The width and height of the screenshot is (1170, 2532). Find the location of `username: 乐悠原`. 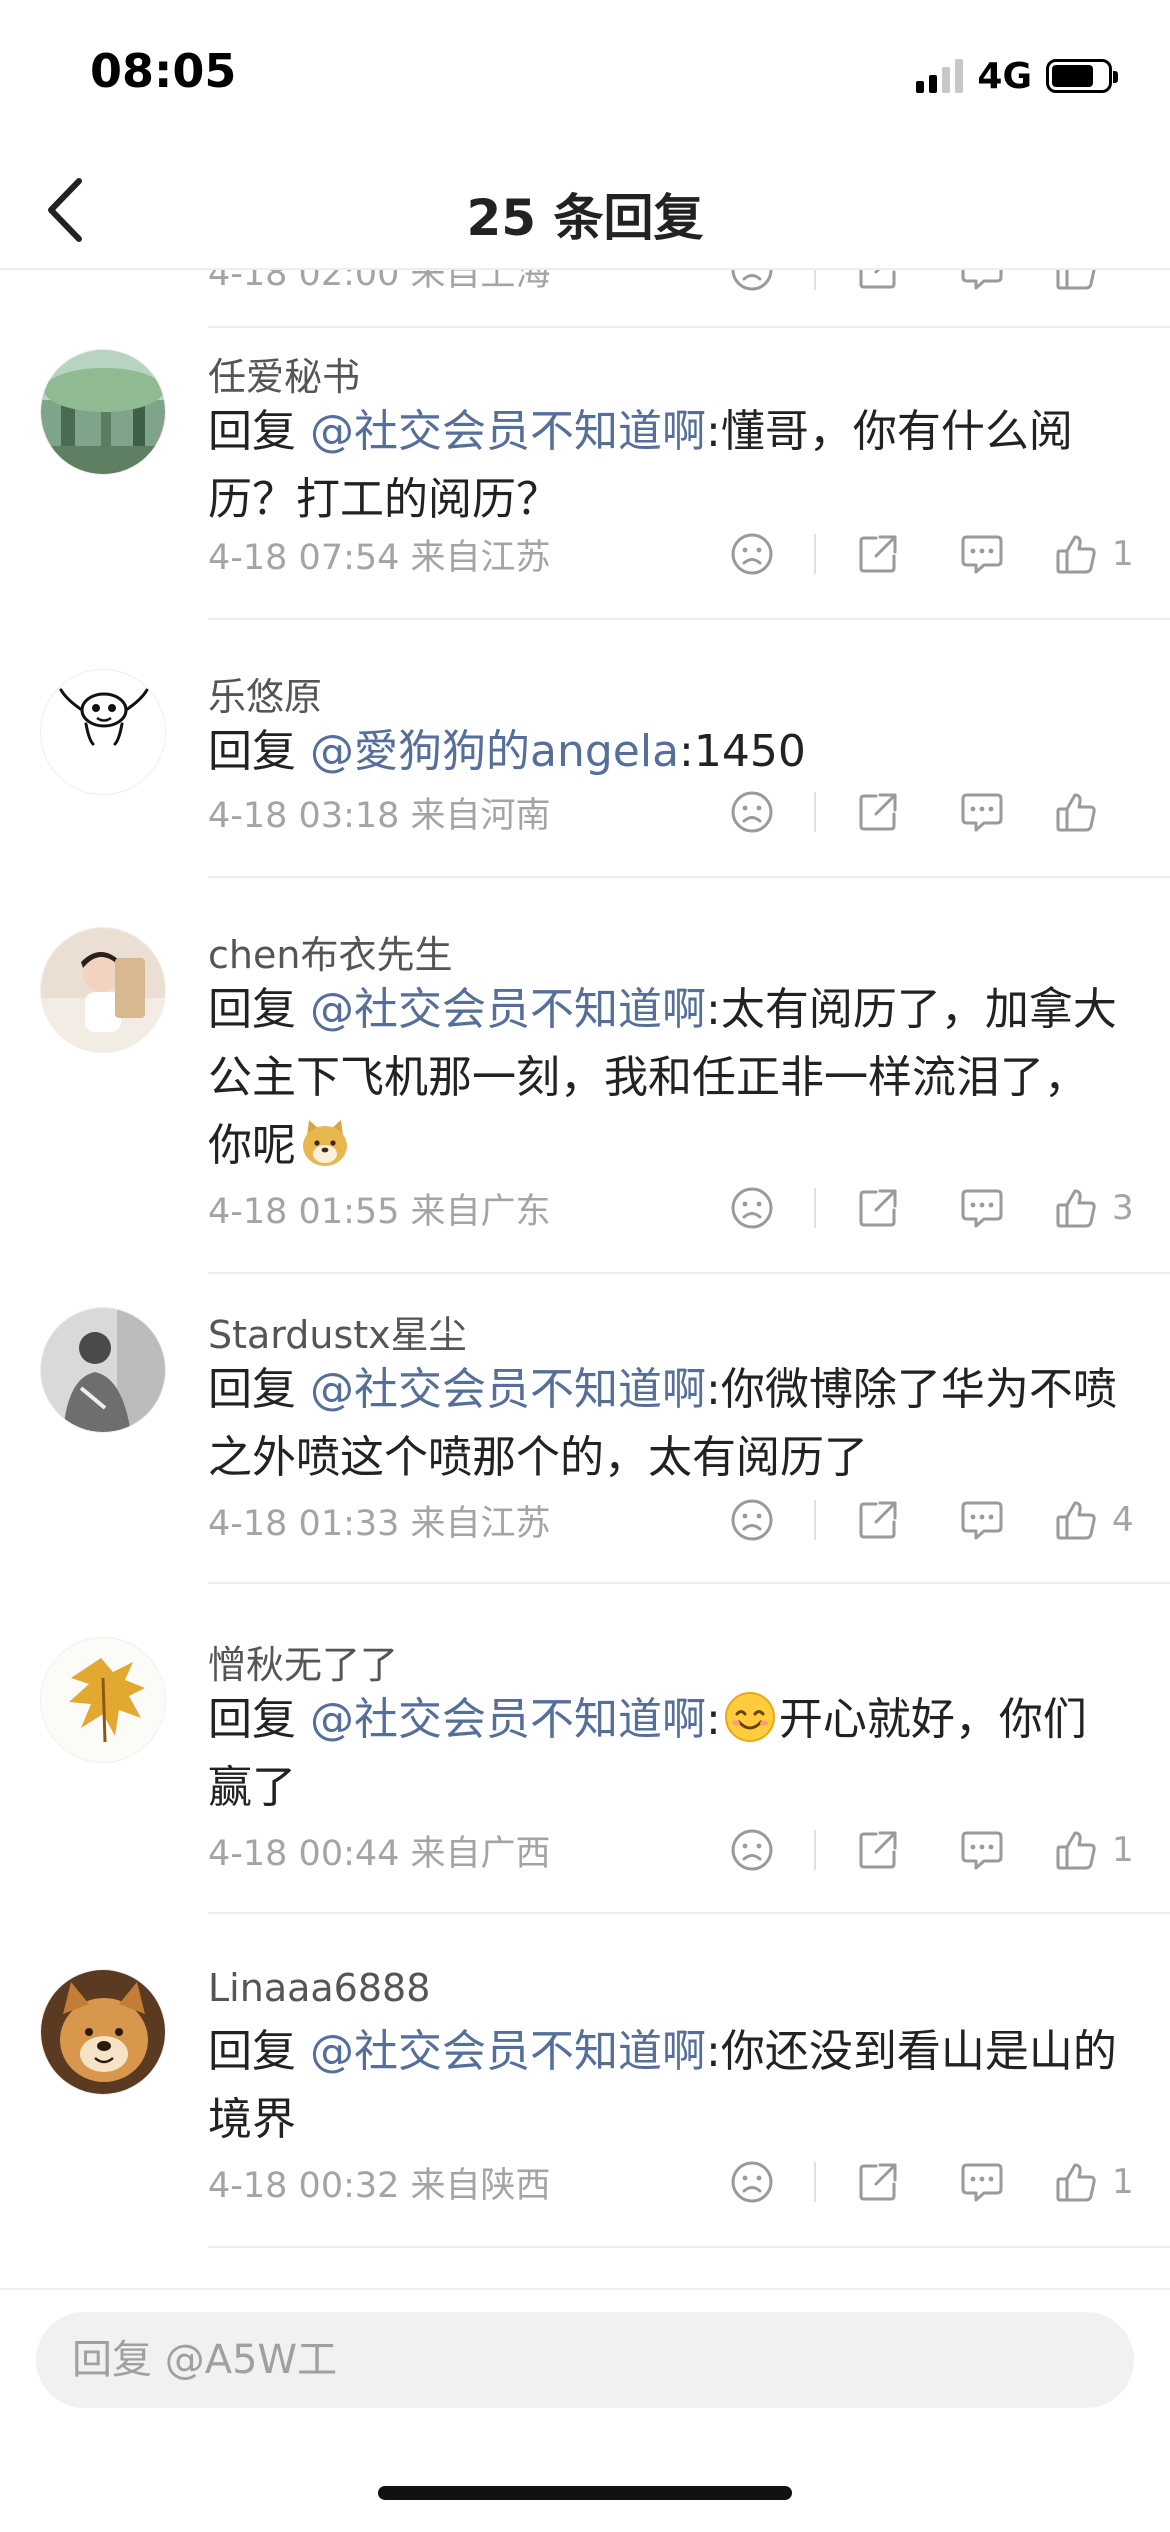

username: 乐悠原 is located at coordinates (265, 693).